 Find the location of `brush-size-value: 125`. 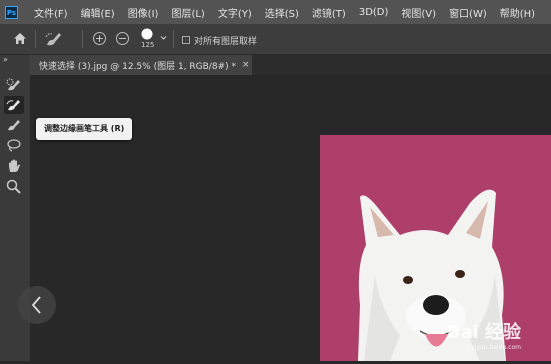

brush-size-value: 125 is located at coordinates (148, 45).